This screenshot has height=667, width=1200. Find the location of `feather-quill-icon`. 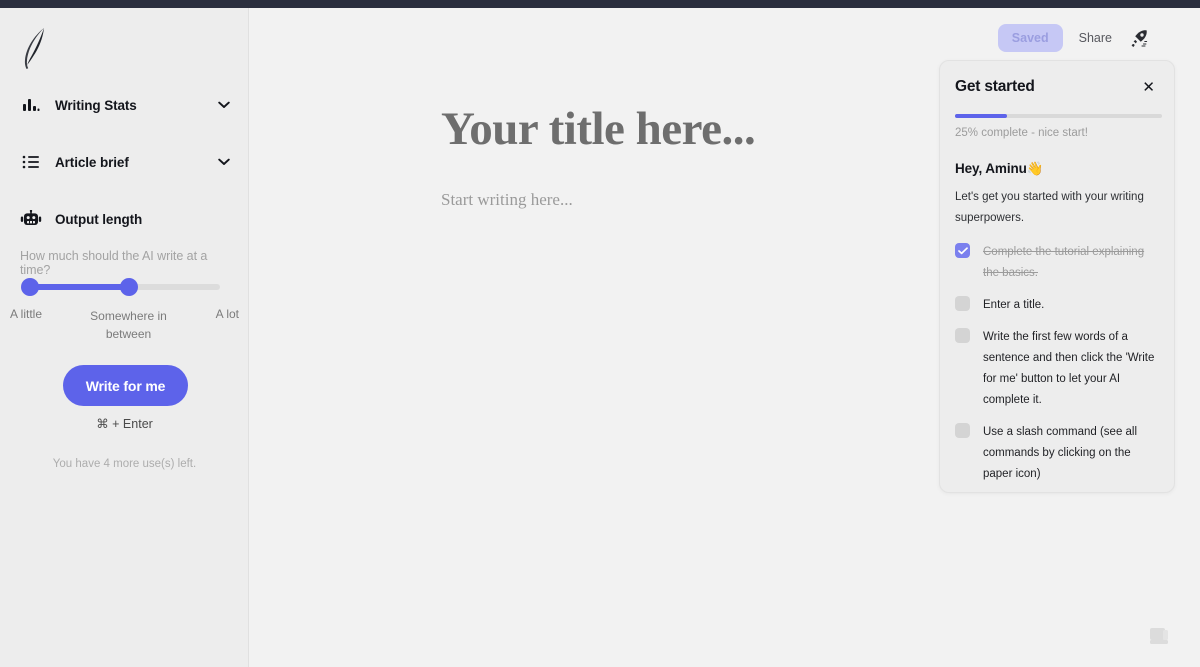

feather-quill-icon is located at coordinates (34, 48).